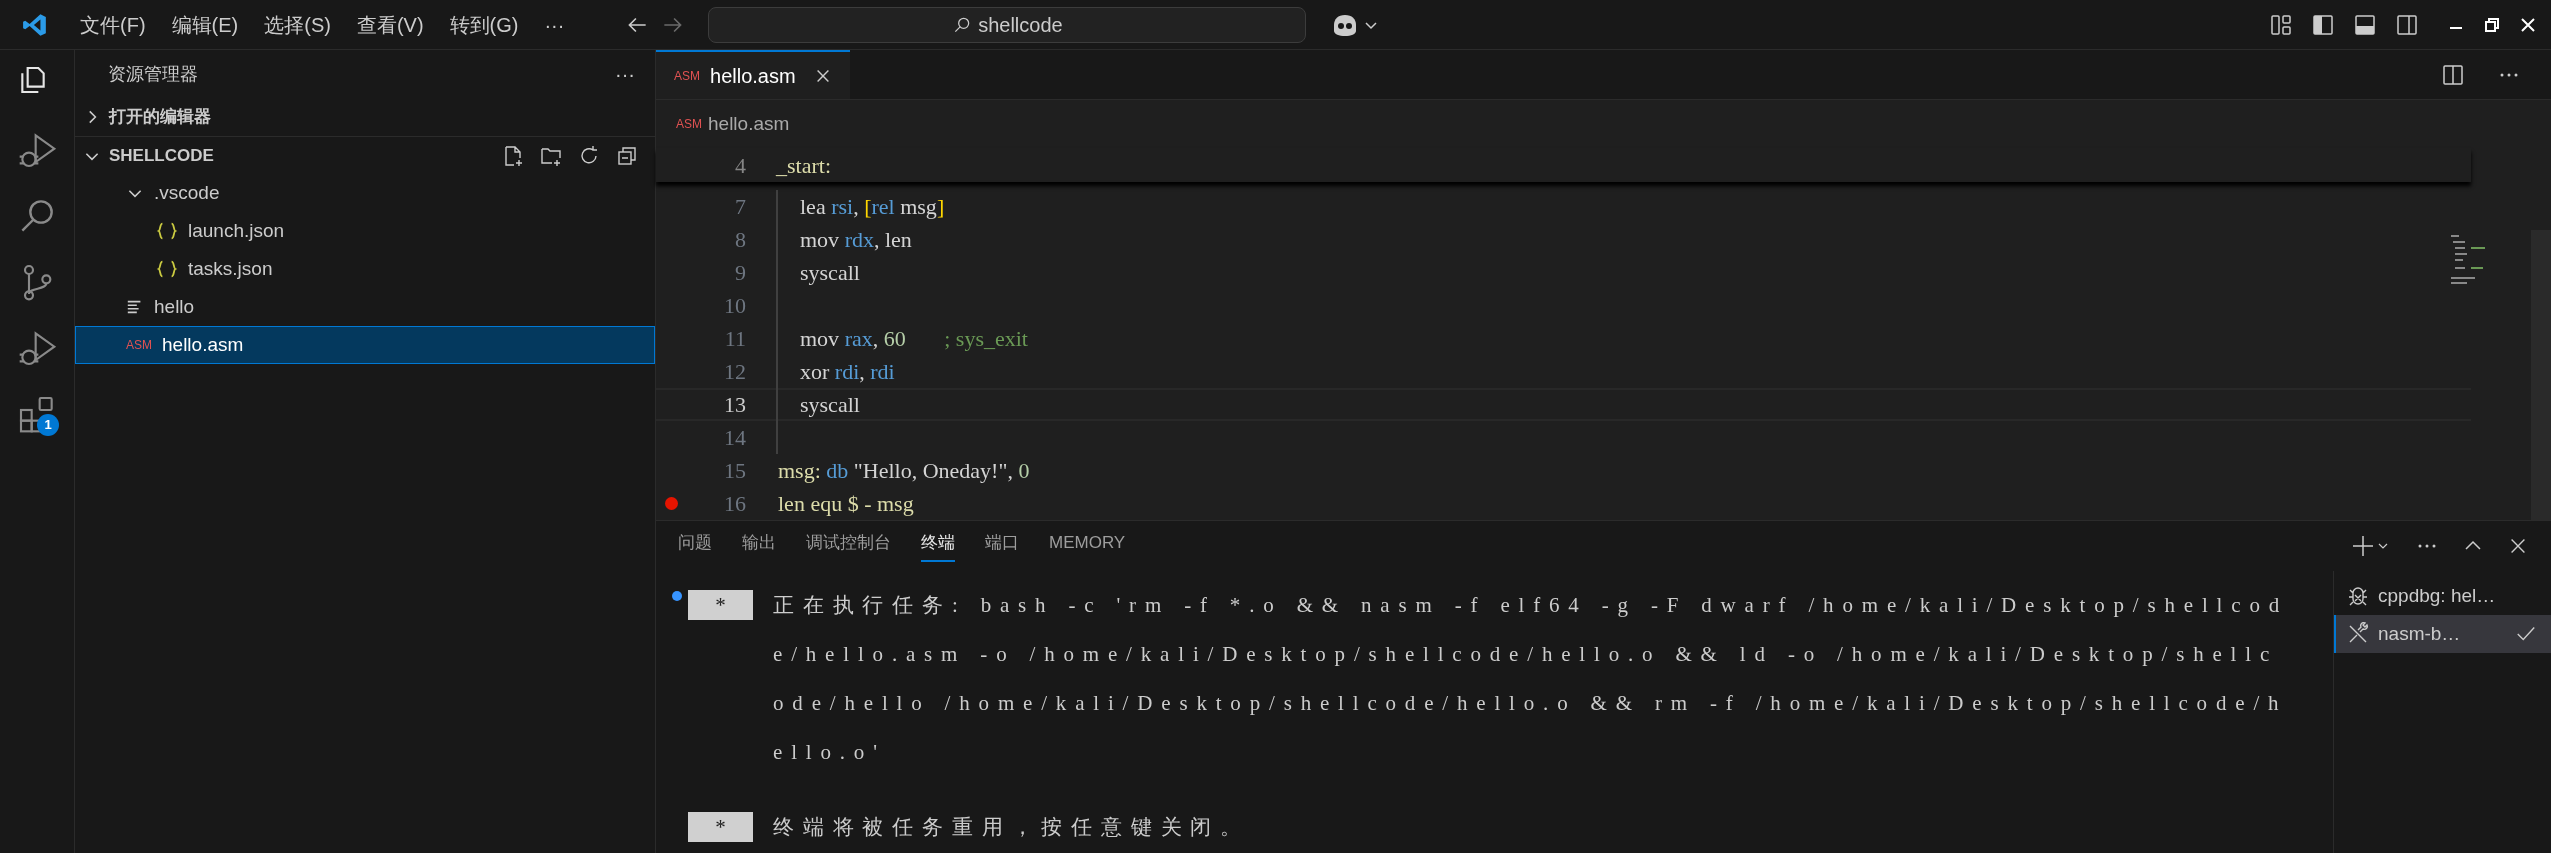 The width and height of the screenshot is (2551, 853). What do you see at coordinates (625, 74) in the screenshot?
I see `more-actions-button: ···` at bounding box center [625, 74].